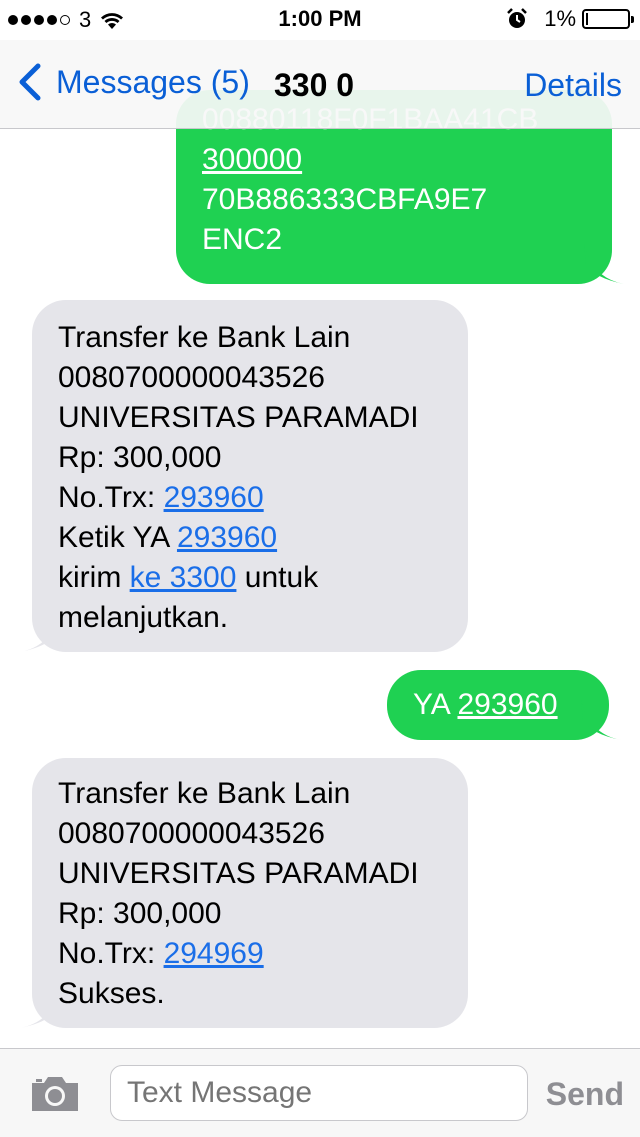 The image size is (640, 1137). What do you see at coordinates (214, 953) in the screenshot?
I see `message-link: 294969` at bounding box center [214, 953].